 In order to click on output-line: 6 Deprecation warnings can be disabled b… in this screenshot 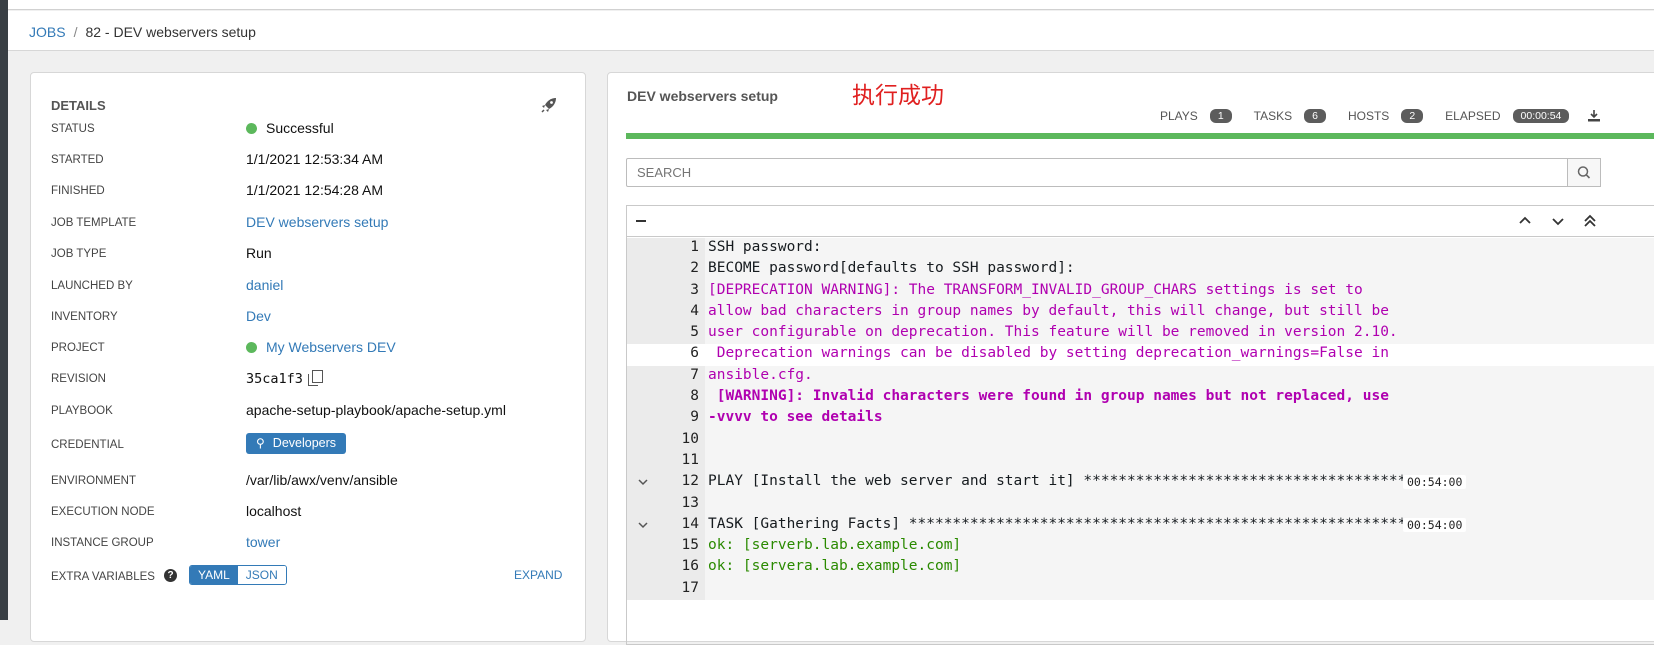, I will do `click(1140, 355)`.